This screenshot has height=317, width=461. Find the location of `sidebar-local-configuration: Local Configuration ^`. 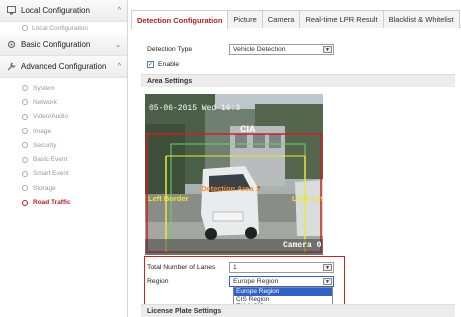

sidebar-local-configuration: Local Configuration ^ is located at coordinates (63, 11).